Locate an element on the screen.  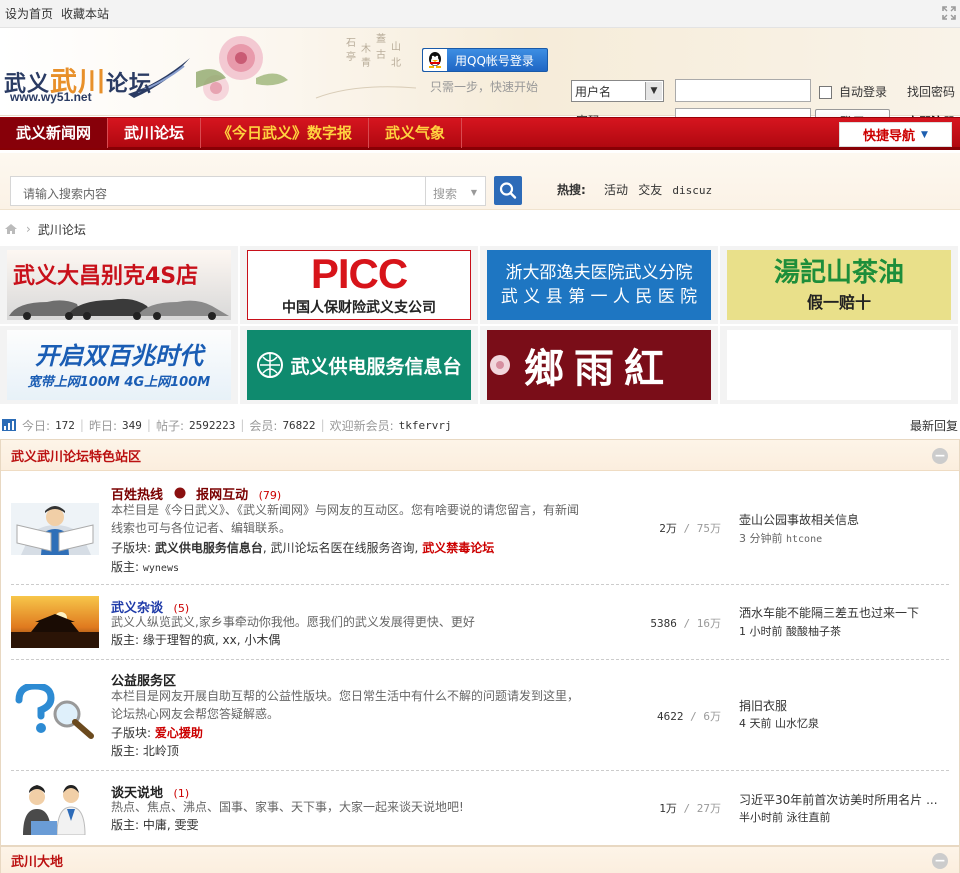
last-post-meta: 4 天前 山水忆泉 is located at coordinates (779, 723).